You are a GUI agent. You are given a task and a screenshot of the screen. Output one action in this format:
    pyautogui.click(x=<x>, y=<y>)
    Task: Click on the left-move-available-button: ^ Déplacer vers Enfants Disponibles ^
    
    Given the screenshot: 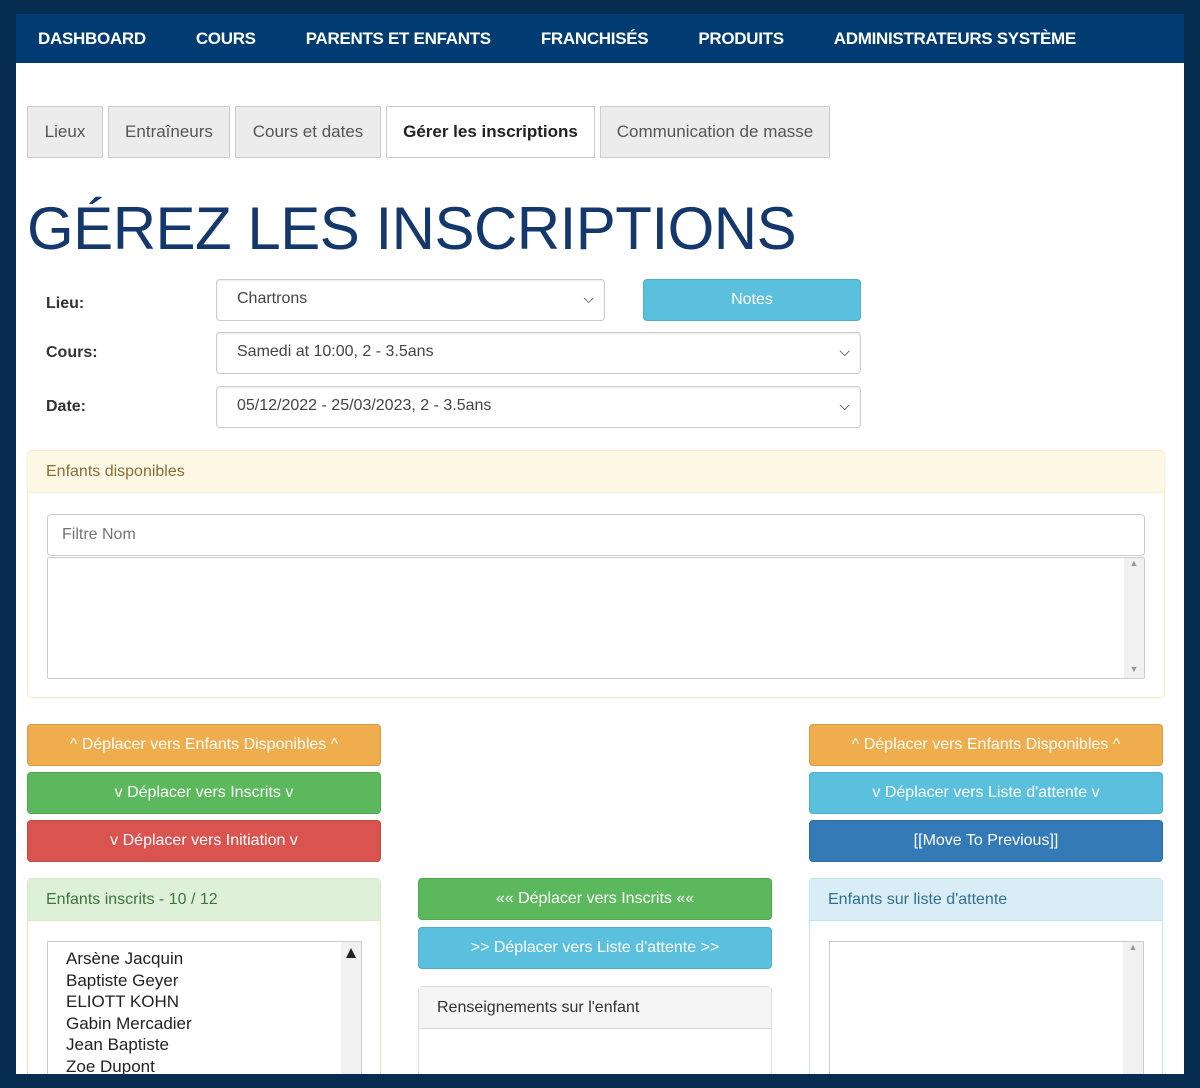 What is the action you would take?
    pyautogui.click(x=204, y=745)
    